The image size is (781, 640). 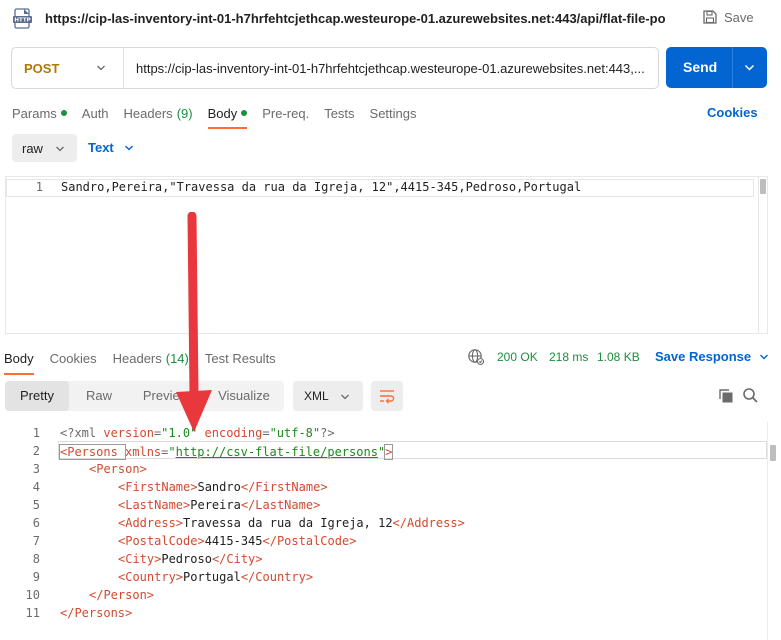 I want to click on xml-tag: <FirstName>, so click(x=158, y=487).